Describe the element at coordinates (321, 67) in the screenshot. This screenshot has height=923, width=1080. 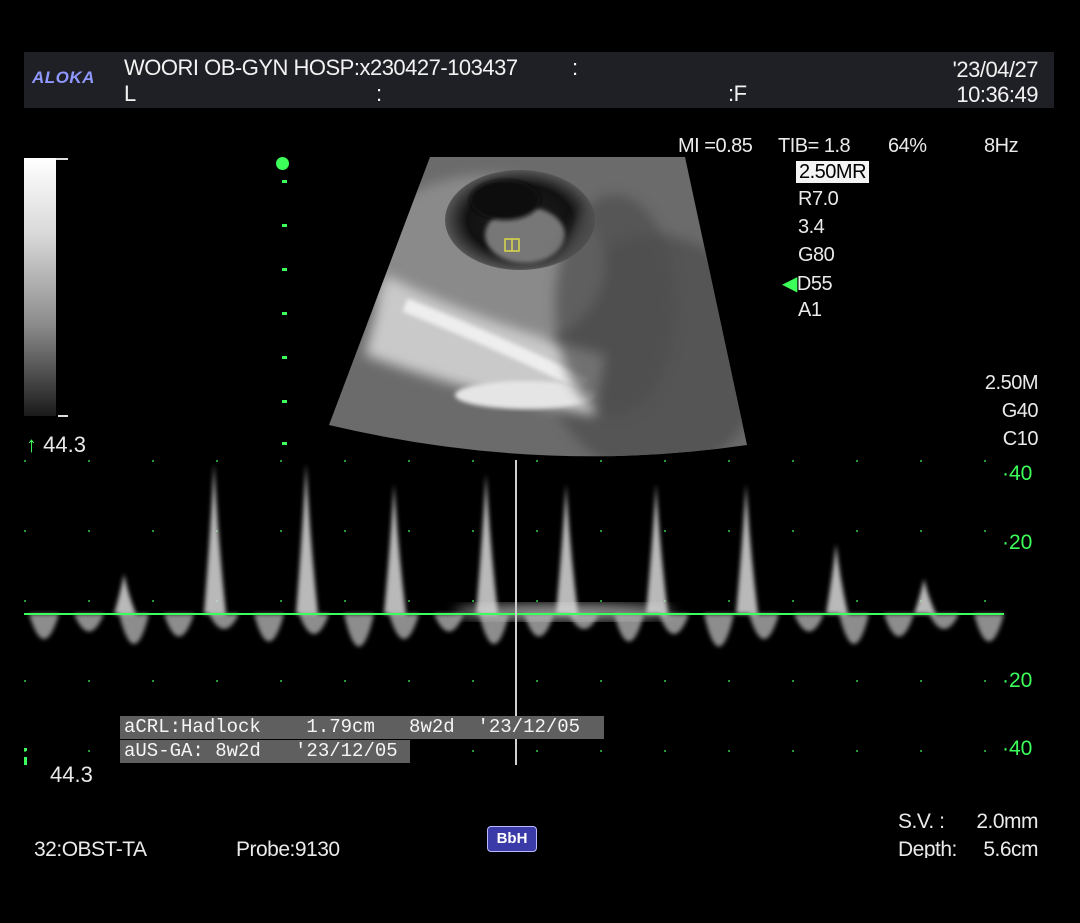
I see `hospital-id: WOORI OB-GYN HOSP:x230427-103437` at that location.